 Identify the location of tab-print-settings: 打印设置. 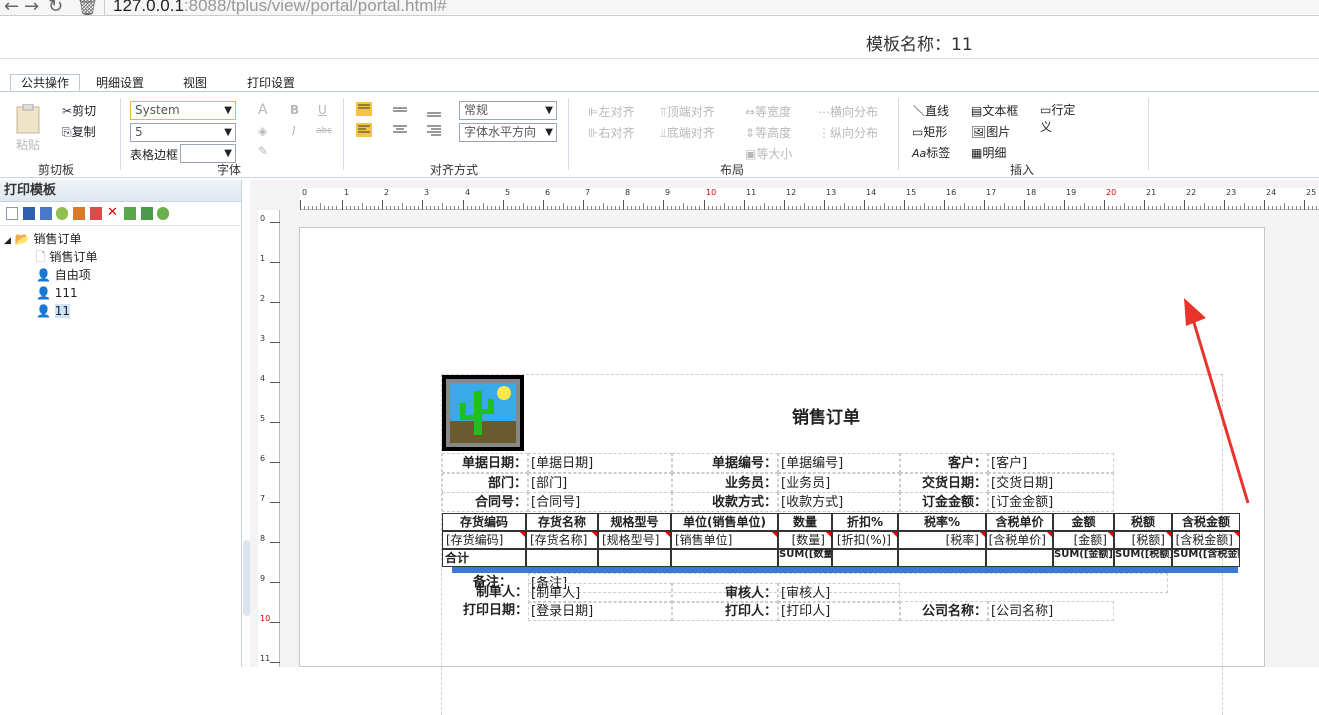
(271, 83).